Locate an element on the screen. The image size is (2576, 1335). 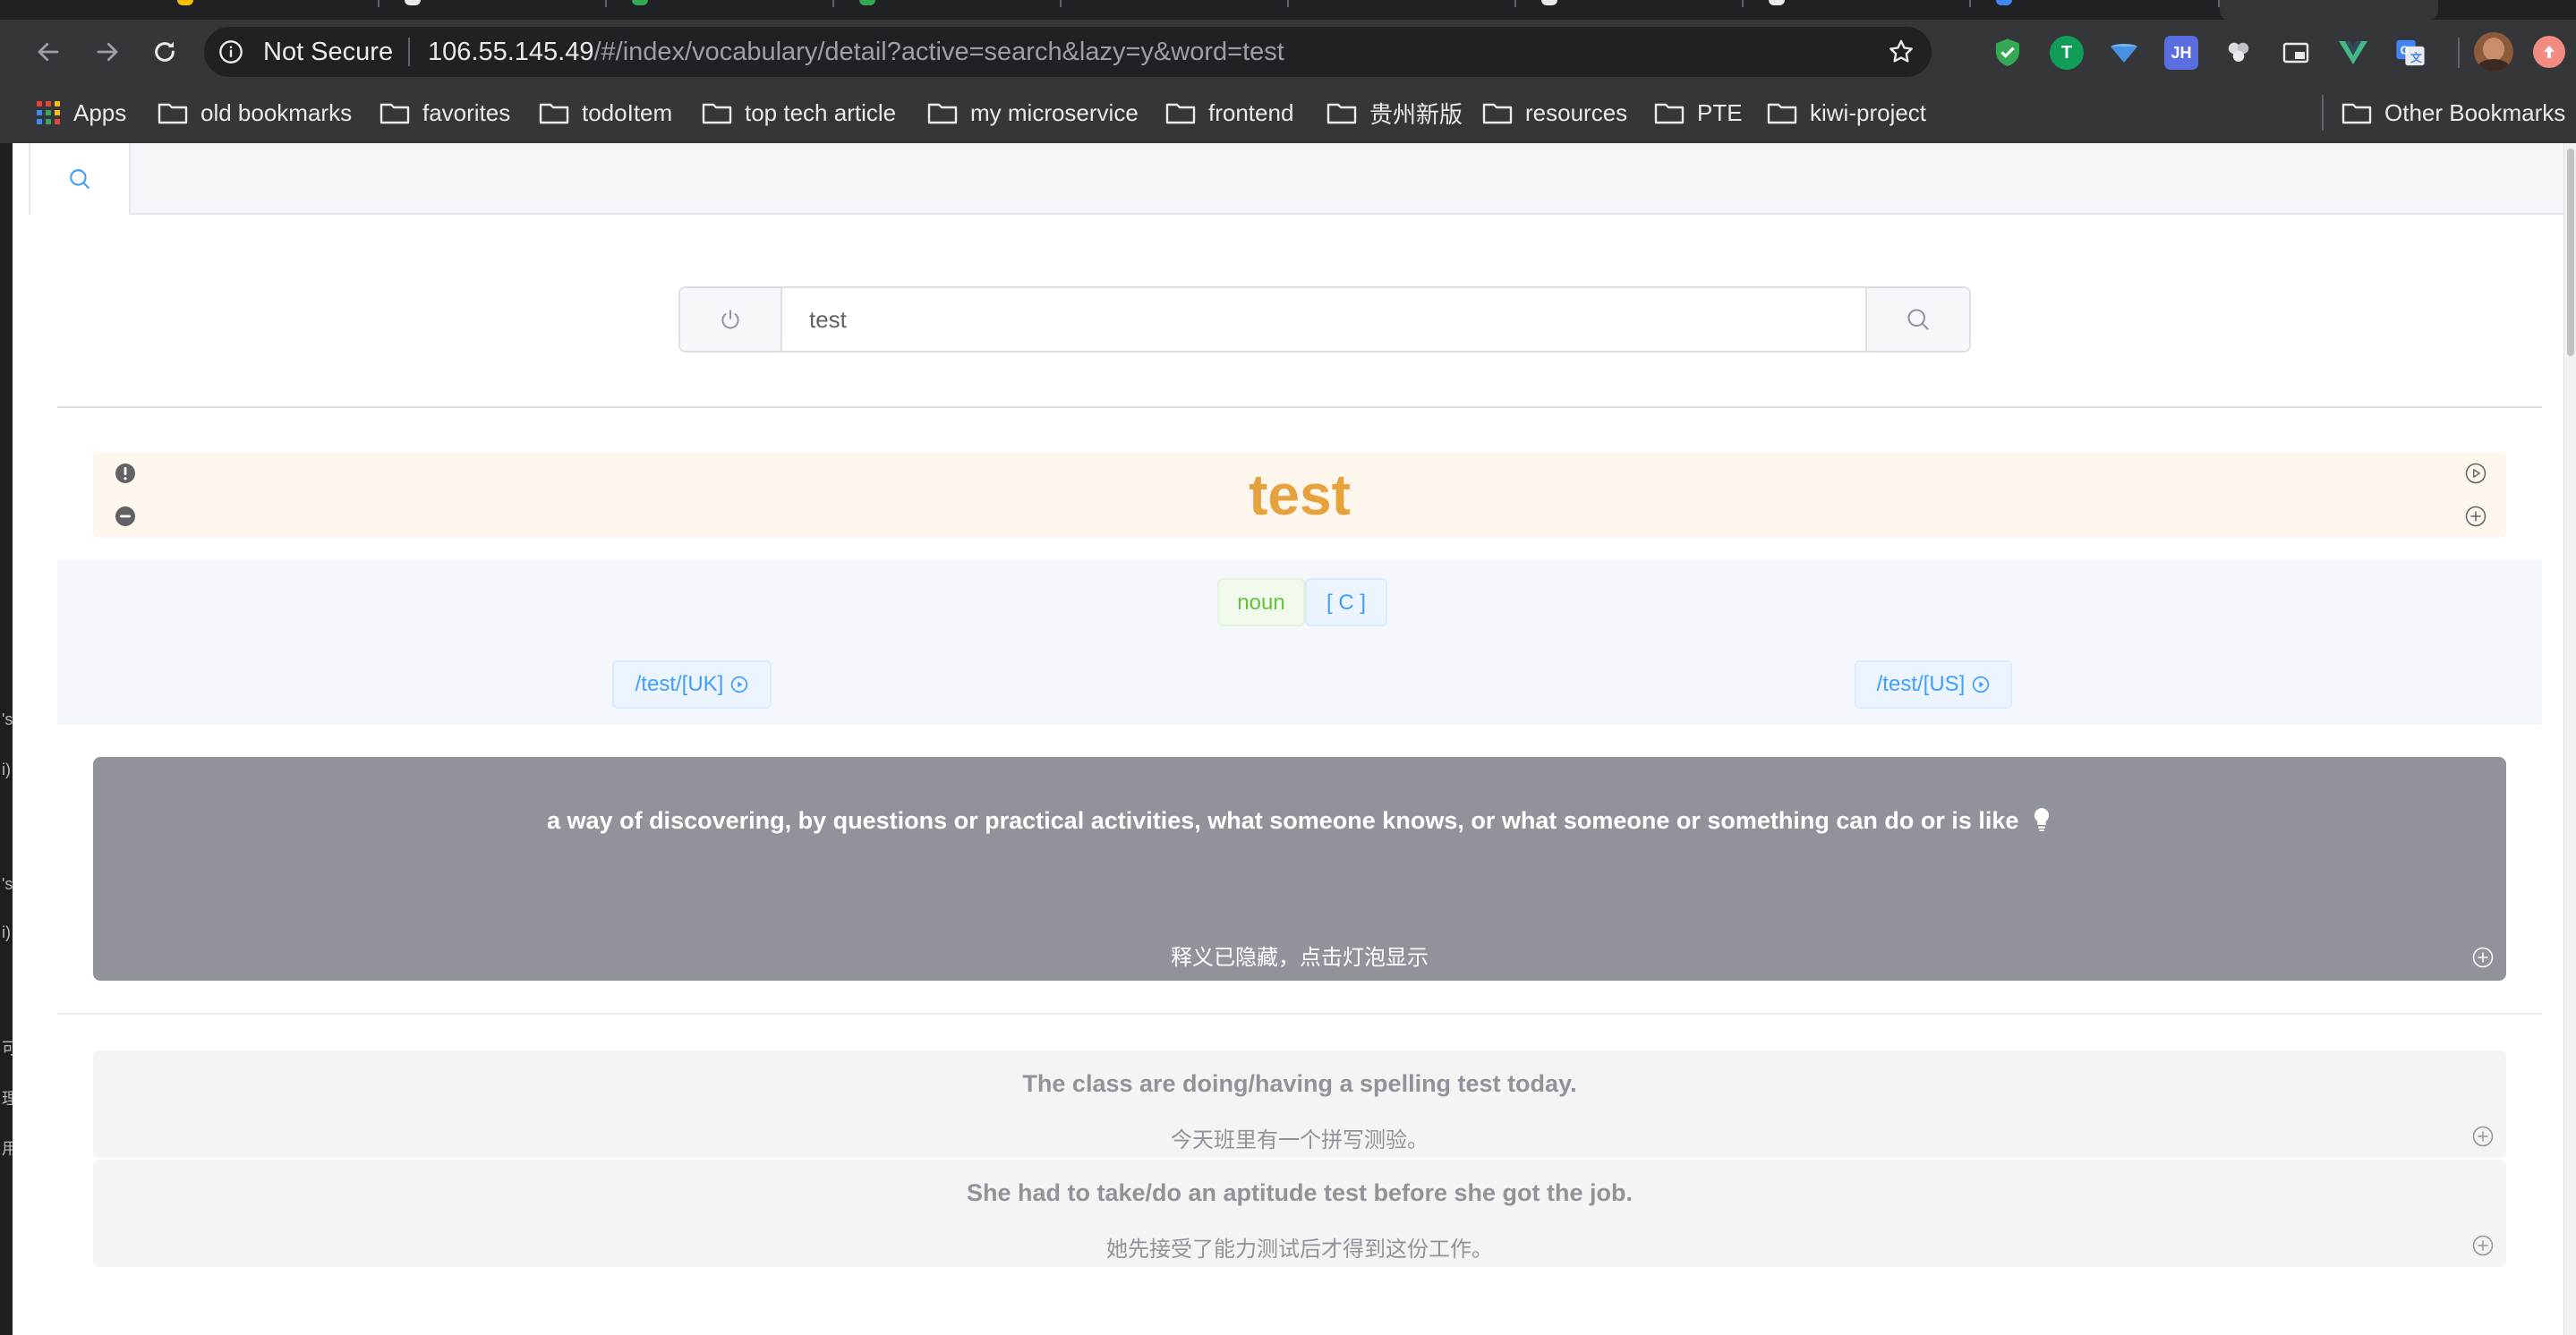
word-title: test is located at coordinates (1300, 495).